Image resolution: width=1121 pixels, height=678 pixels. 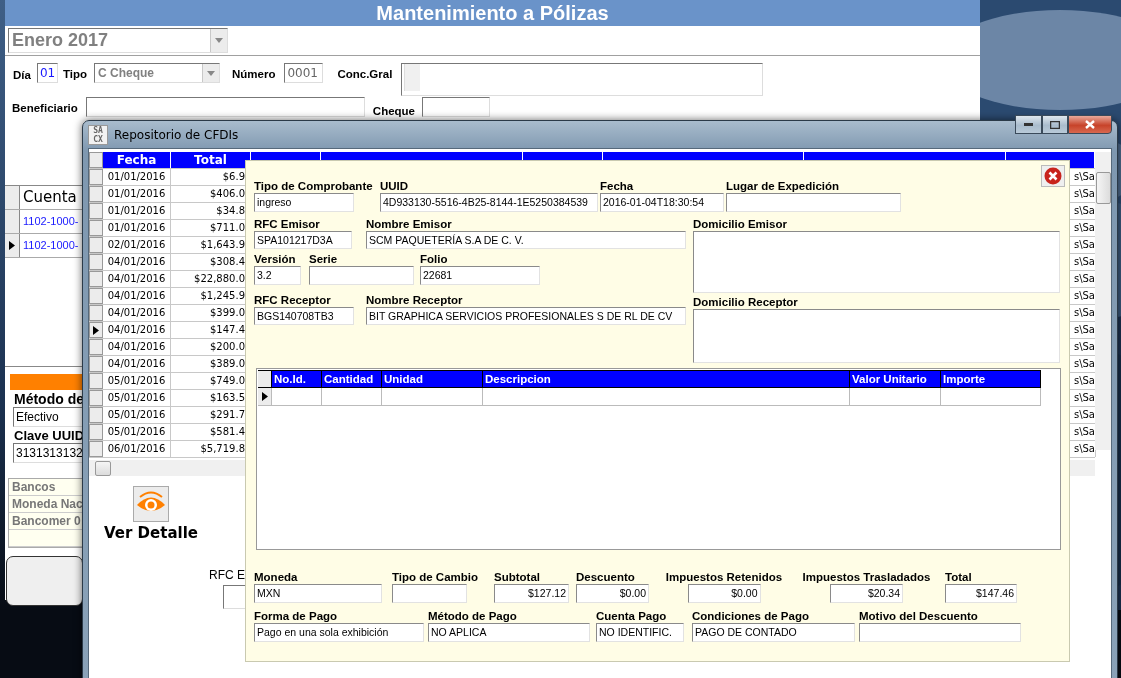 What do you see at coordinates (456, 107) in the screenshot?
I see `cheque-field` at bounding box center [456, 107].